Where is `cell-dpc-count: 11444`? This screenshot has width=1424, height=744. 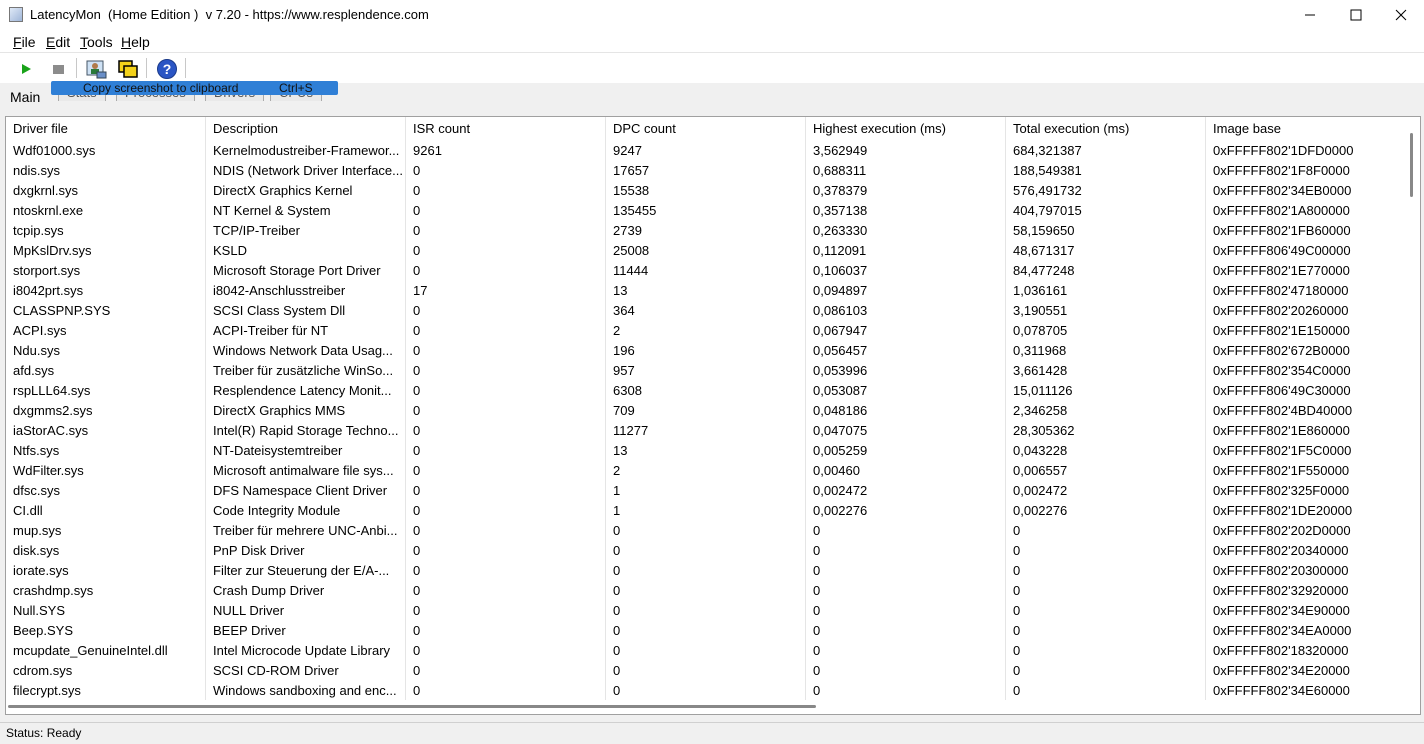
cell-dpc-count: 11444 is located at coordinates (706, 271).